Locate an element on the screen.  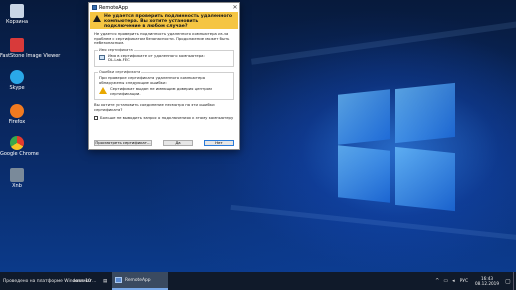
faststone-icon is located at coordinates (17, 45).